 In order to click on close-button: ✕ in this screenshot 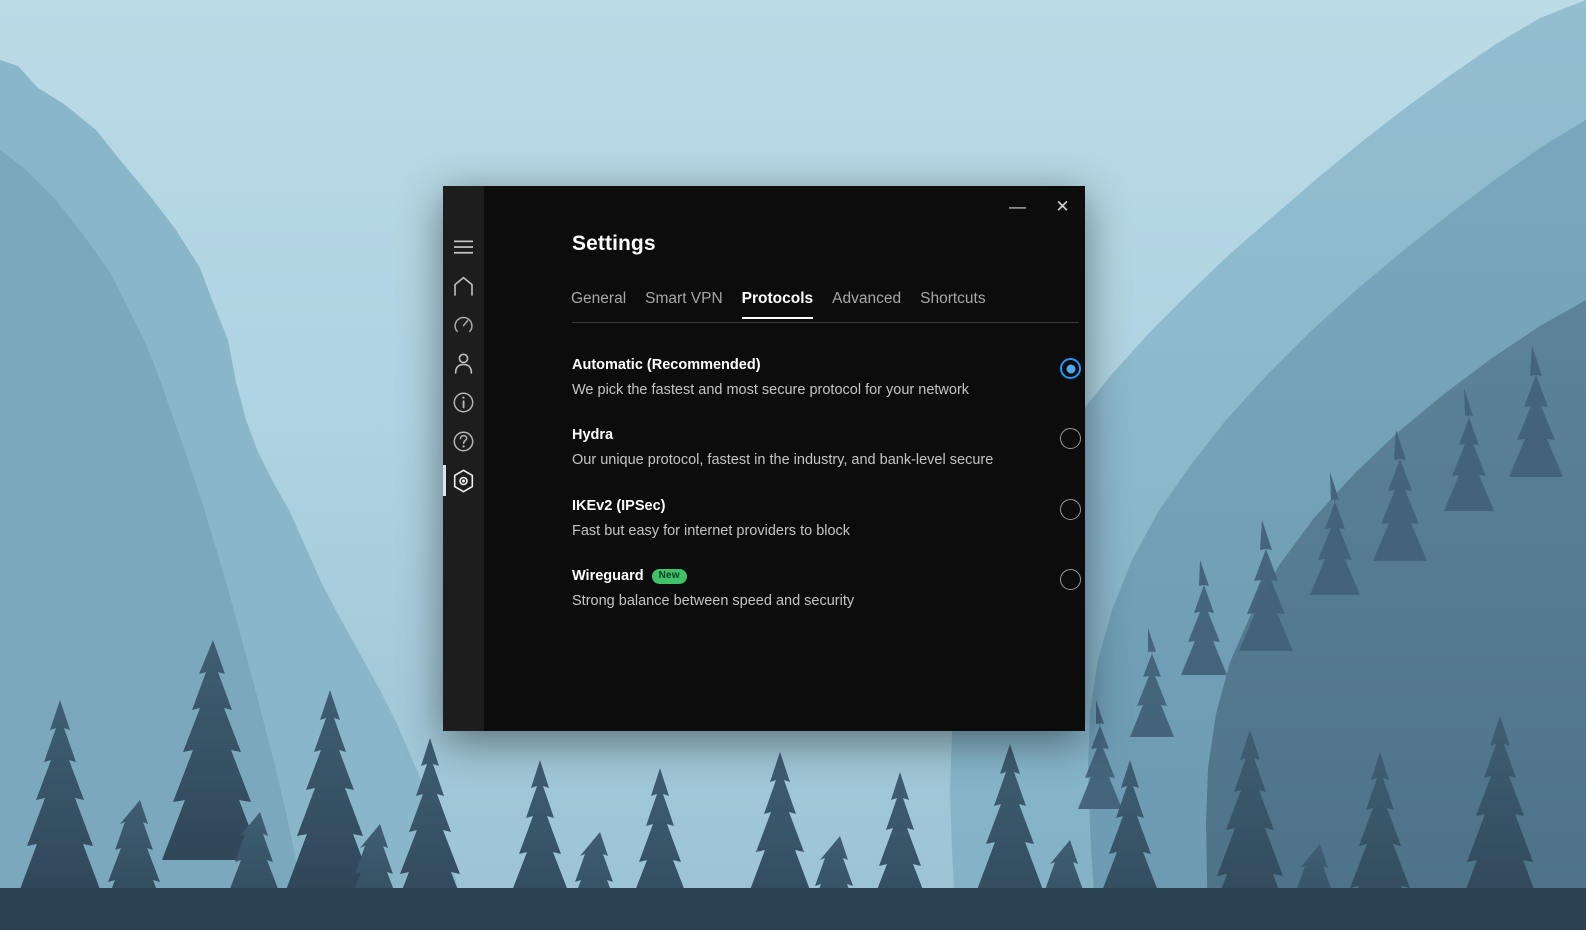, I will do `click(1062, 207)`.